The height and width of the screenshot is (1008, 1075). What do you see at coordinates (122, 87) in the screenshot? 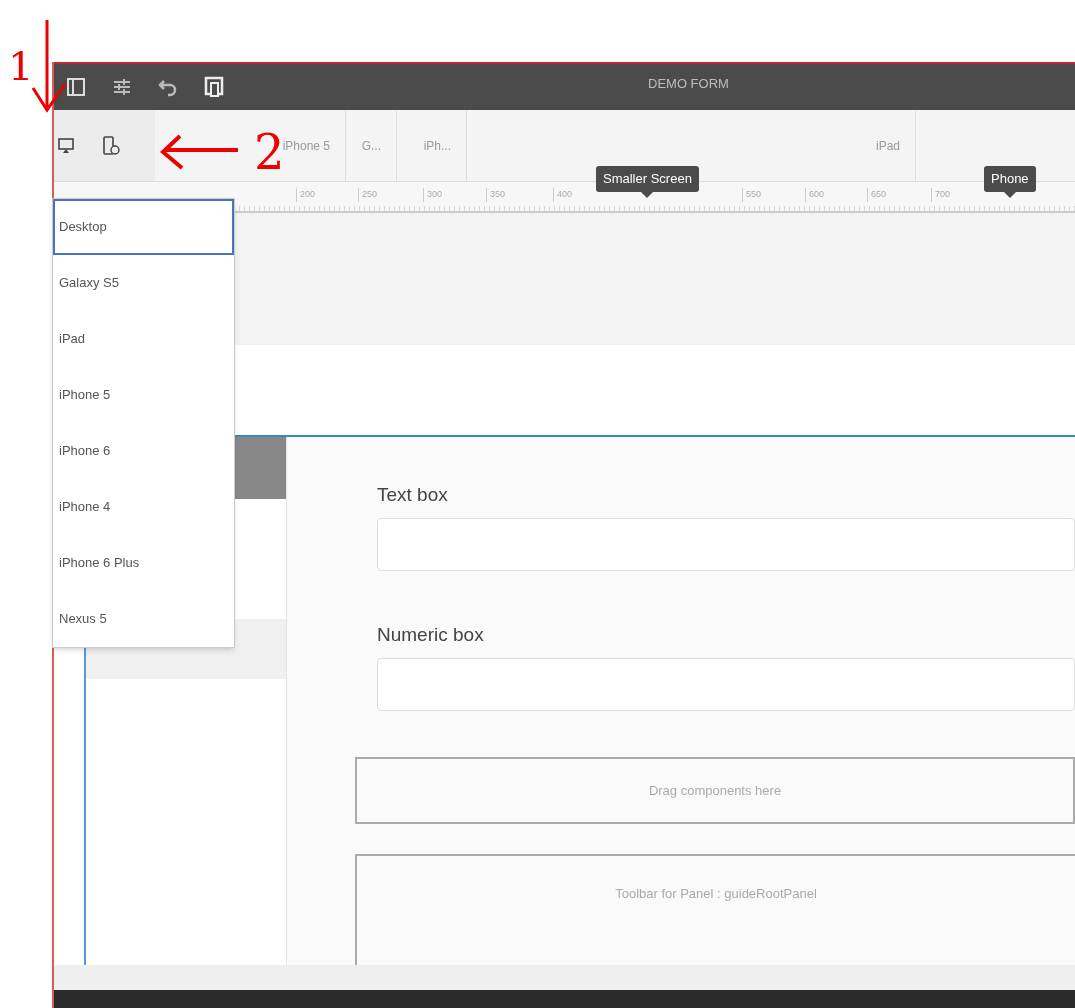
I see `sliders-icon` at bounding box center [122, 87].